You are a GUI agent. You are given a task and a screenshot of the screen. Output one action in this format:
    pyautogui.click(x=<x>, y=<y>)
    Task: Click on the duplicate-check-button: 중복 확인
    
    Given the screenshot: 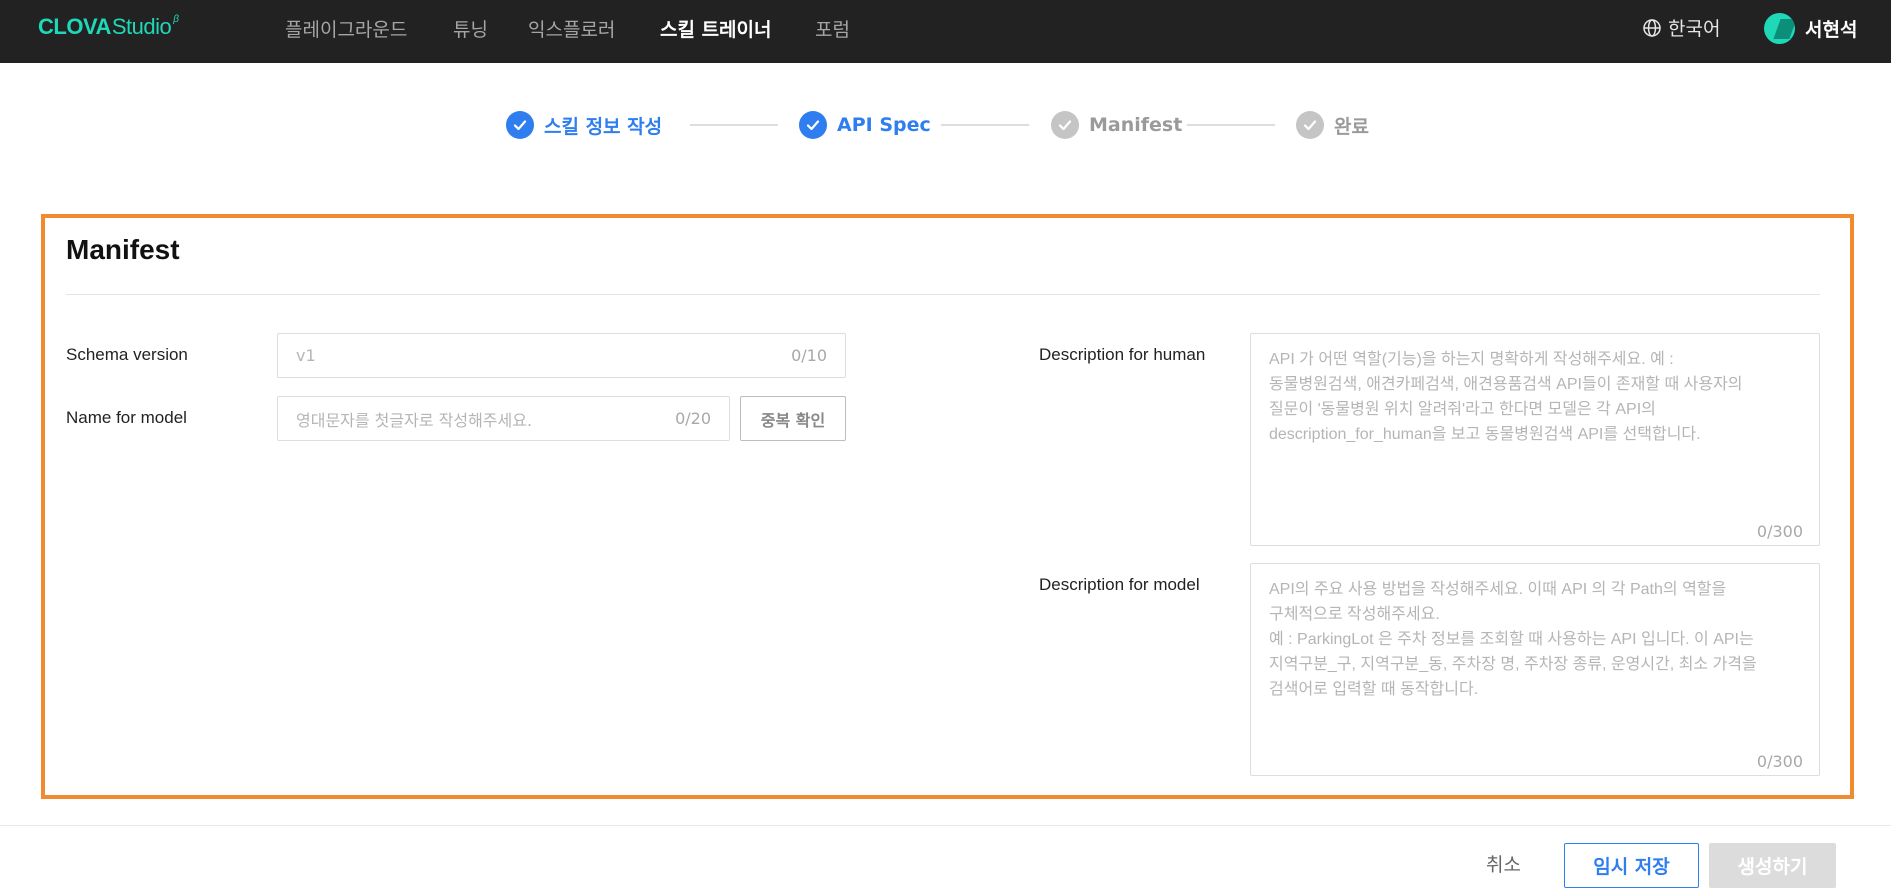 What is the action you would take?
    pyautogui.click(x=793, y=418)
    